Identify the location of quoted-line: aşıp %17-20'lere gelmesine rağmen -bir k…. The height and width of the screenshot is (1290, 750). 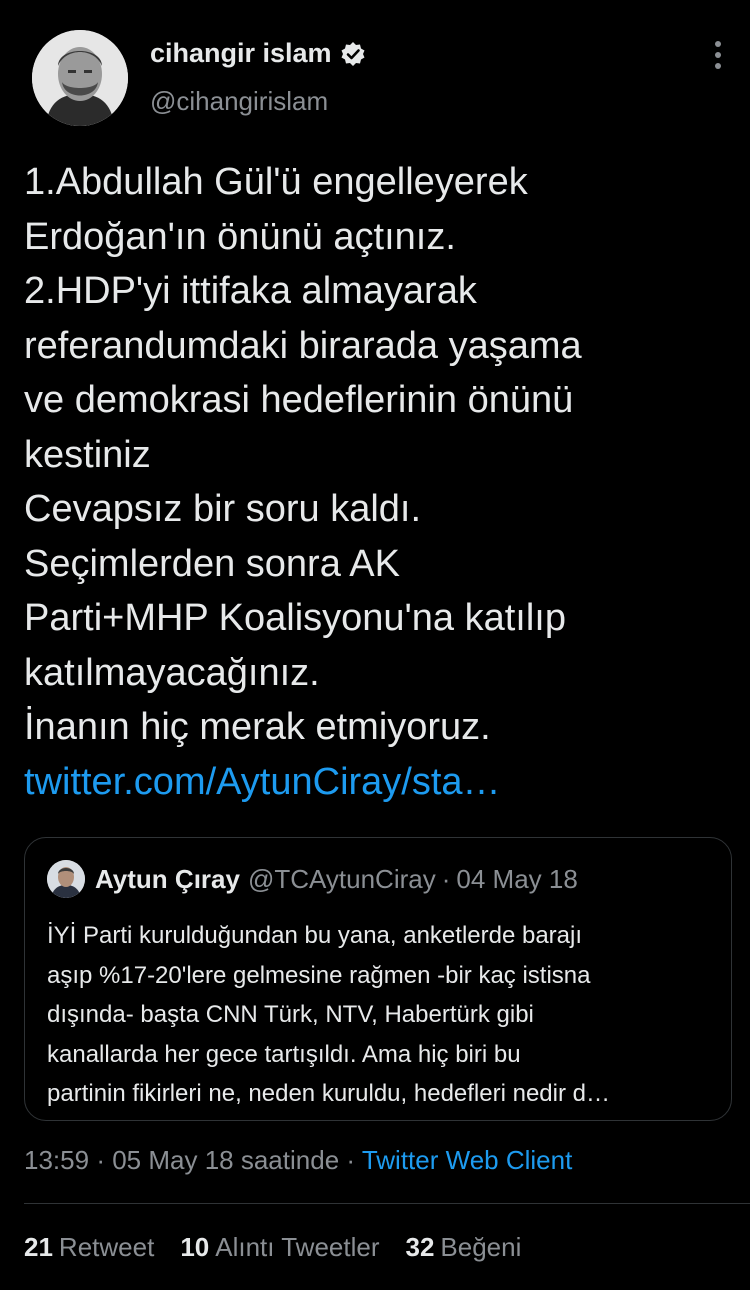
(319, 975).